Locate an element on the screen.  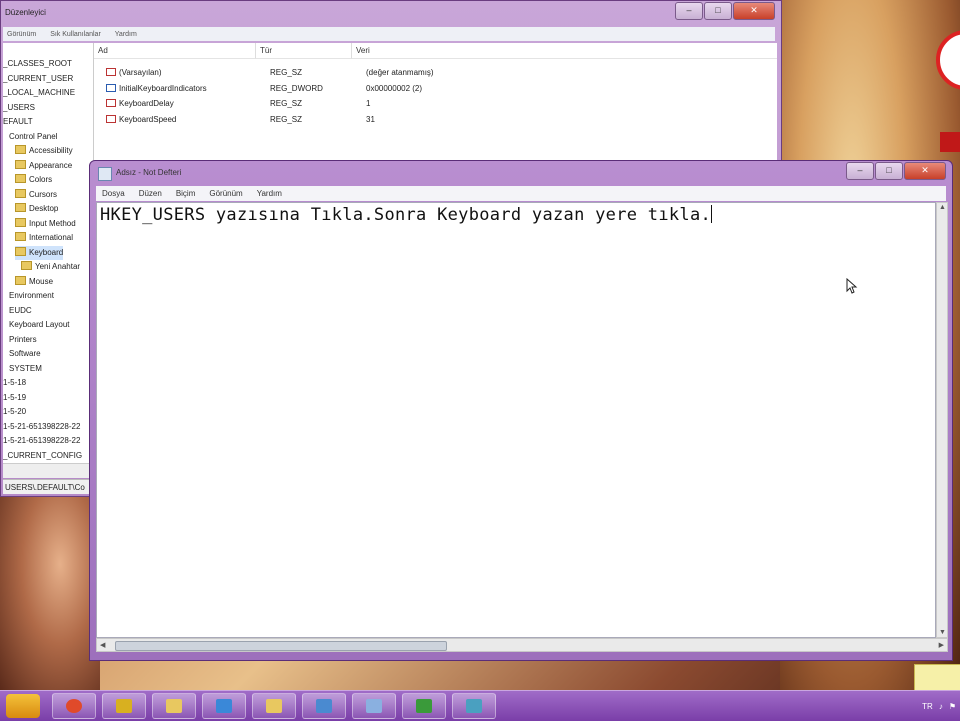
tree-item: Appearance is located at coordinates (43, 166).